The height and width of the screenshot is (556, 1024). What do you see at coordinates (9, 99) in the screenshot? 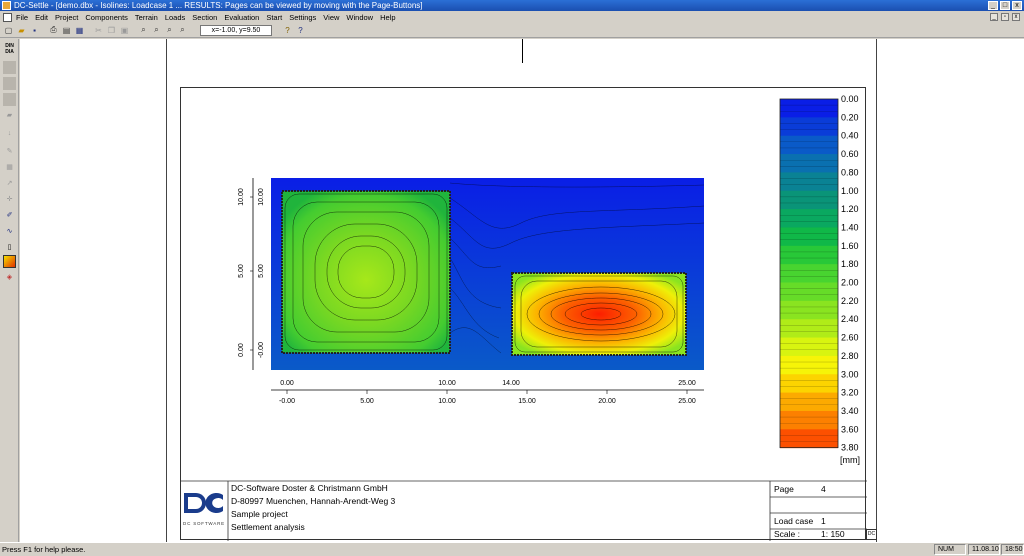
I see `terrain-tool-icon` at bounding box center [9, 99].